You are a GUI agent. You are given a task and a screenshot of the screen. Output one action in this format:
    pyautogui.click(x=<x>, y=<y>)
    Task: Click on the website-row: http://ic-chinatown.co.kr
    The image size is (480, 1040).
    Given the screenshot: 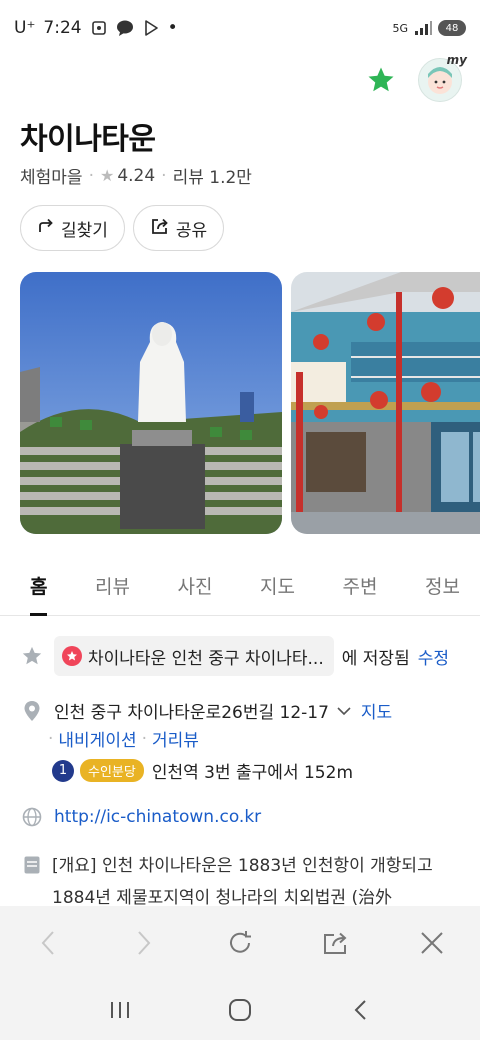 What is the action you would take?
    pyautogui.click(x=140, y=817)
    